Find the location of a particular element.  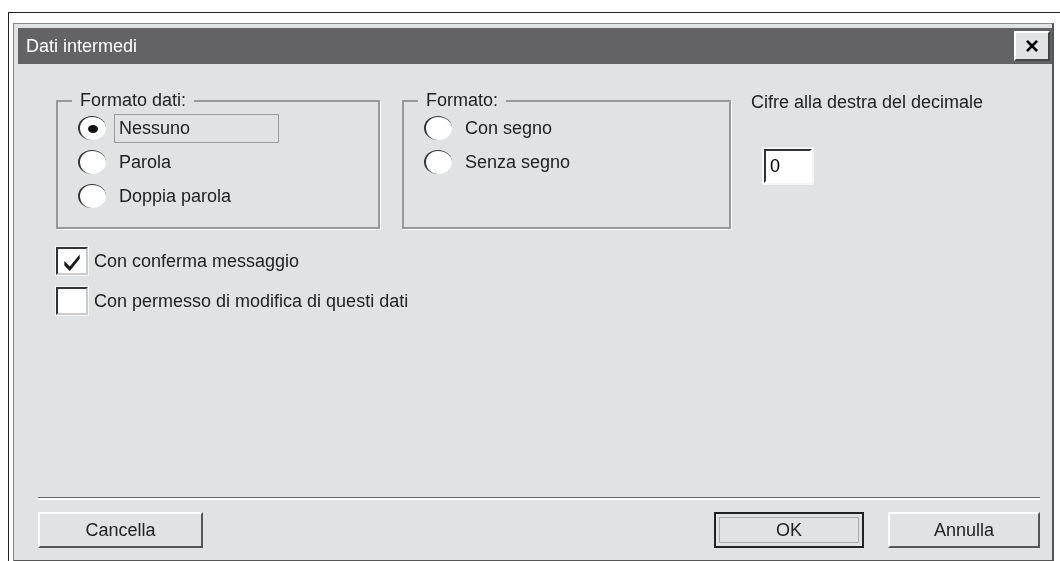

checkbox-label: Con conferma messaggio is located at coordinates (197, 261).